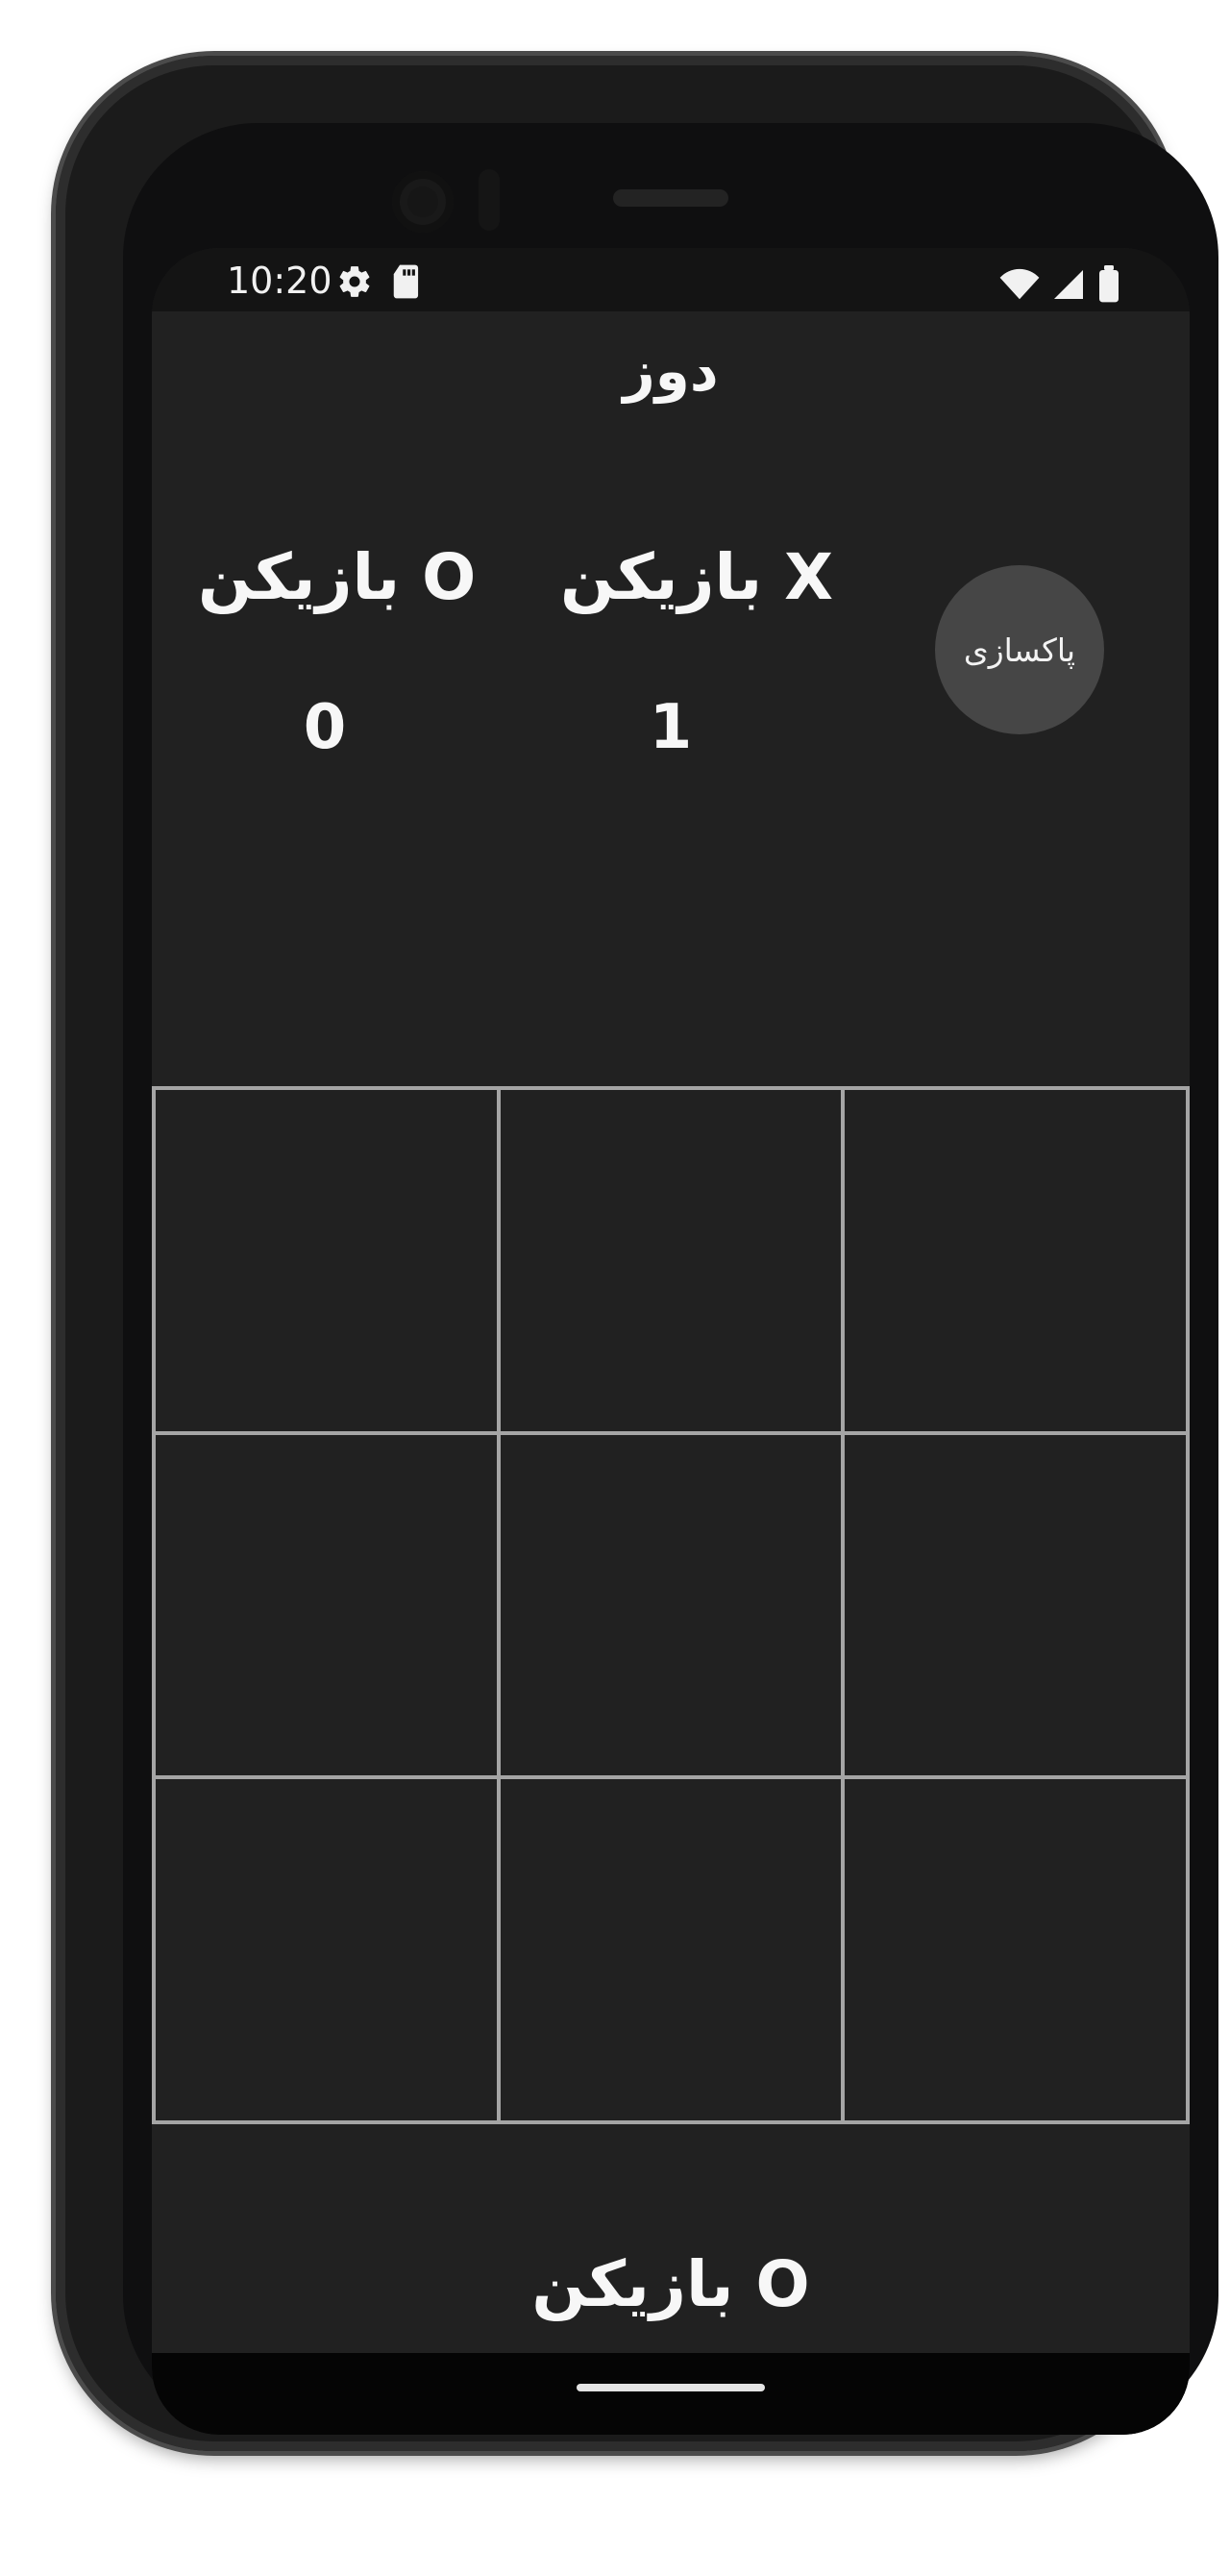 The height and width of the screenshot is (2576, 1230). I want to click on app-title: دوز, so click(671, 371).